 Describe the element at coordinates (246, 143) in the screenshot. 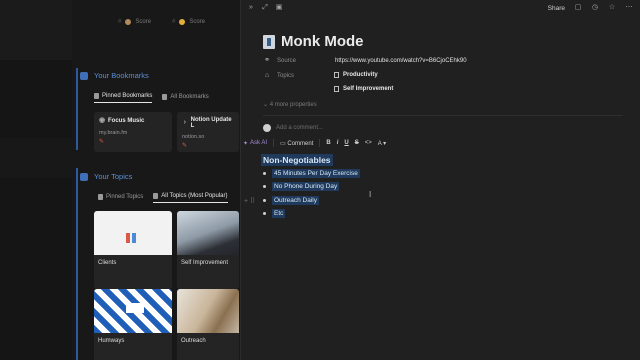

I see `sparkle-icon: ✦` at that location.